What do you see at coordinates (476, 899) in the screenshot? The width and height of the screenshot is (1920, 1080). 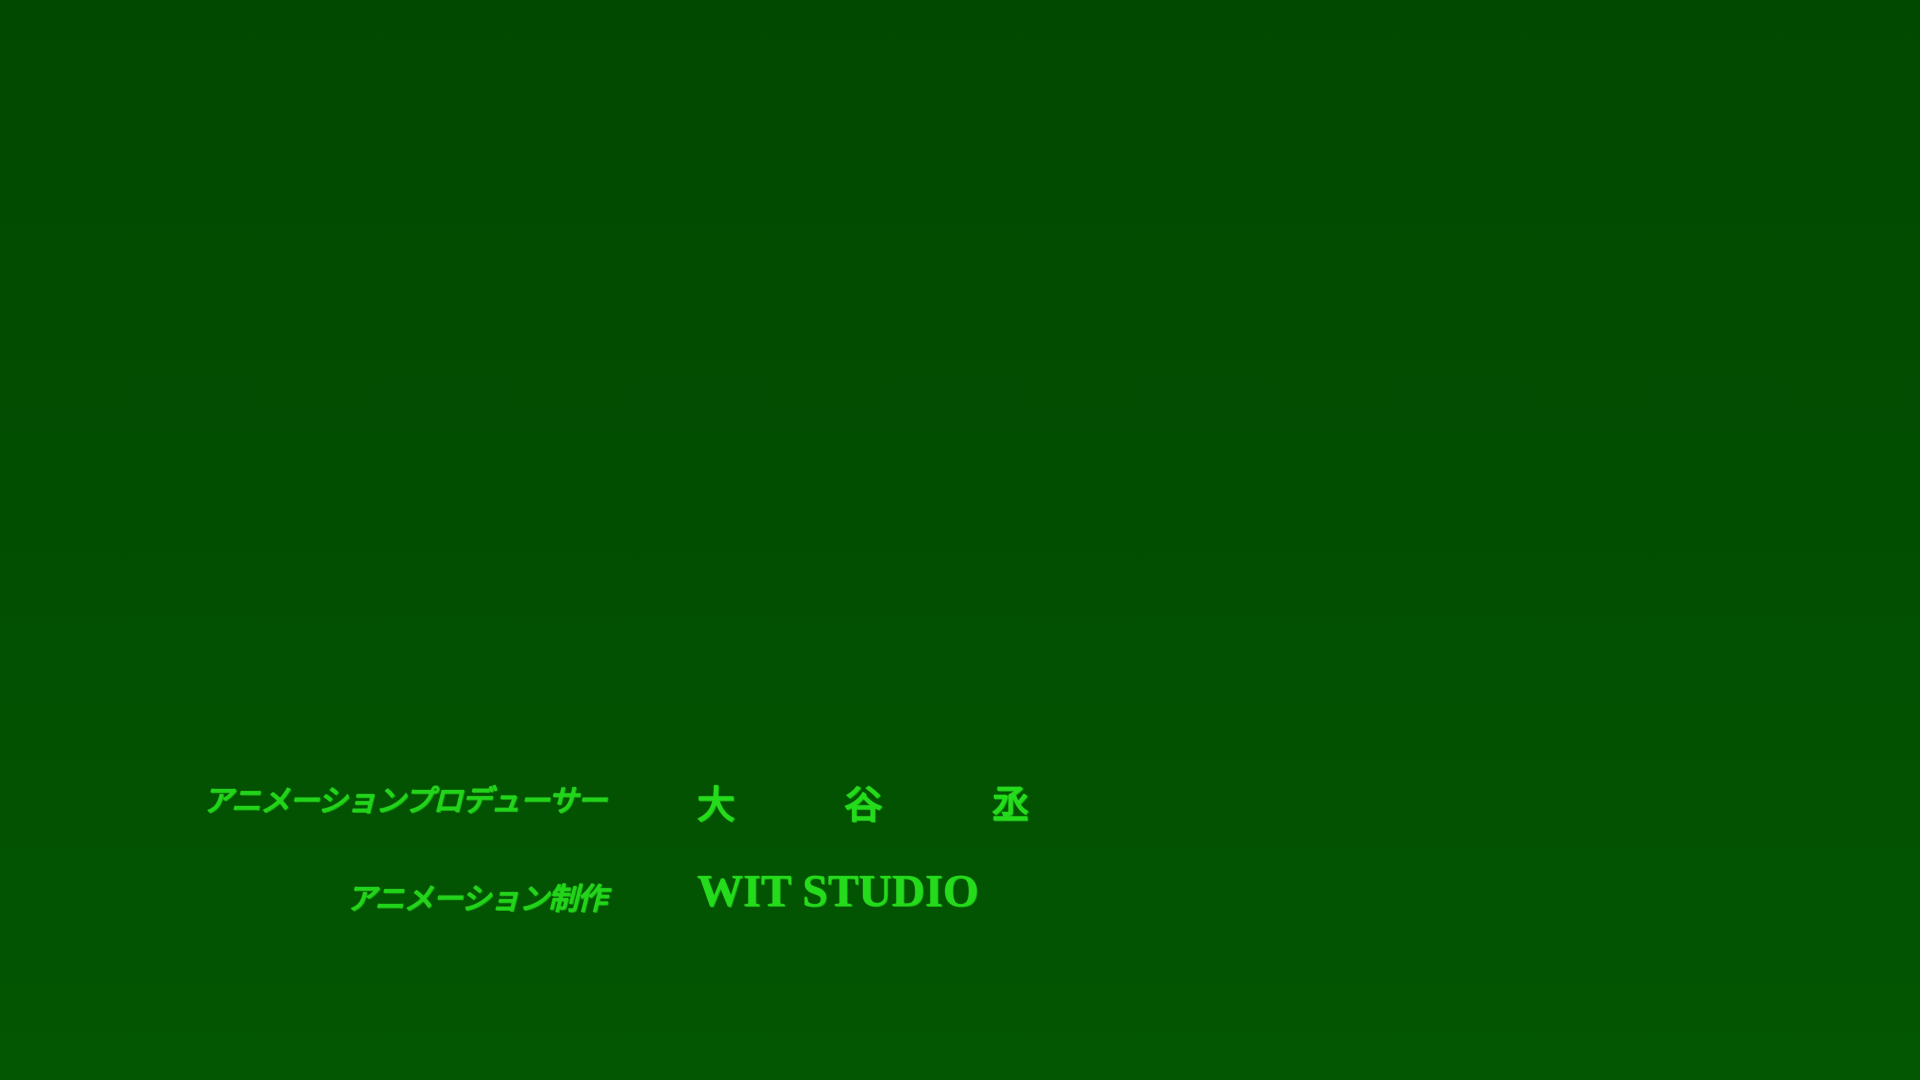 I see `credit-role: アニメーション制作` at bounding box center [476, 899].